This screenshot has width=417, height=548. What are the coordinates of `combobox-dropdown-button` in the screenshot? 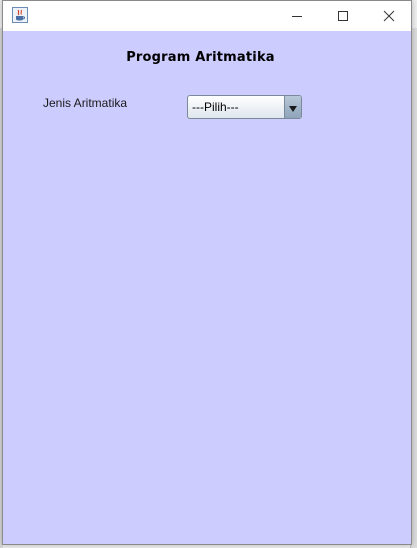 It's located at (292, 107).